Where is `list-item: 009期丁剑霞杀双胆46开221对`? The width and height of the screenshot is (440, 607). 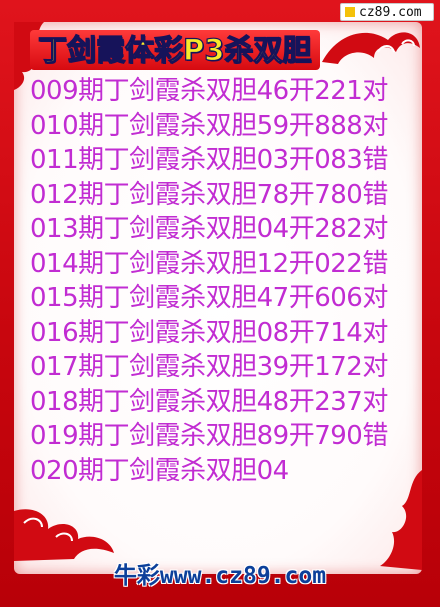
list-item: 009期丁剑霞杀双胆46开221对 is located at coordinates (209, 91).